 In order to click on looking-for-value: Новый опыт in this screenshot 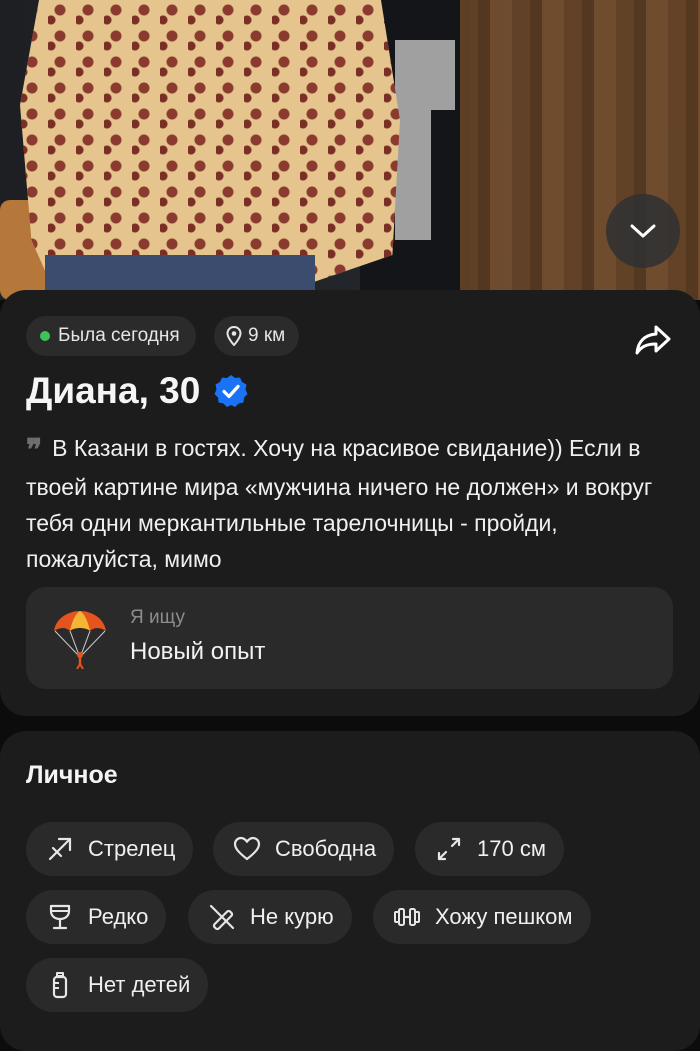, I will do `click(198, 651)`.